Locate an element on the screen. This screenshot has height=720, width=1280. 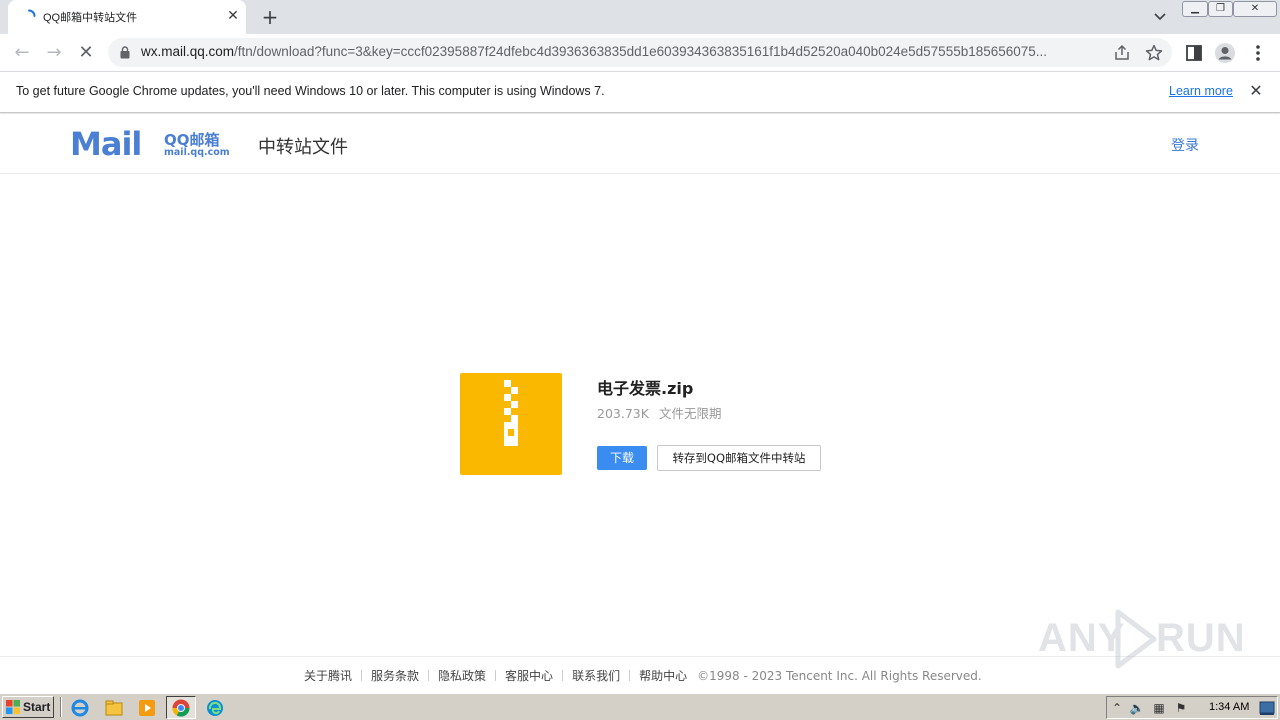
taskbar-clock: 1:34 AM is located at coordinates (1229, 707).